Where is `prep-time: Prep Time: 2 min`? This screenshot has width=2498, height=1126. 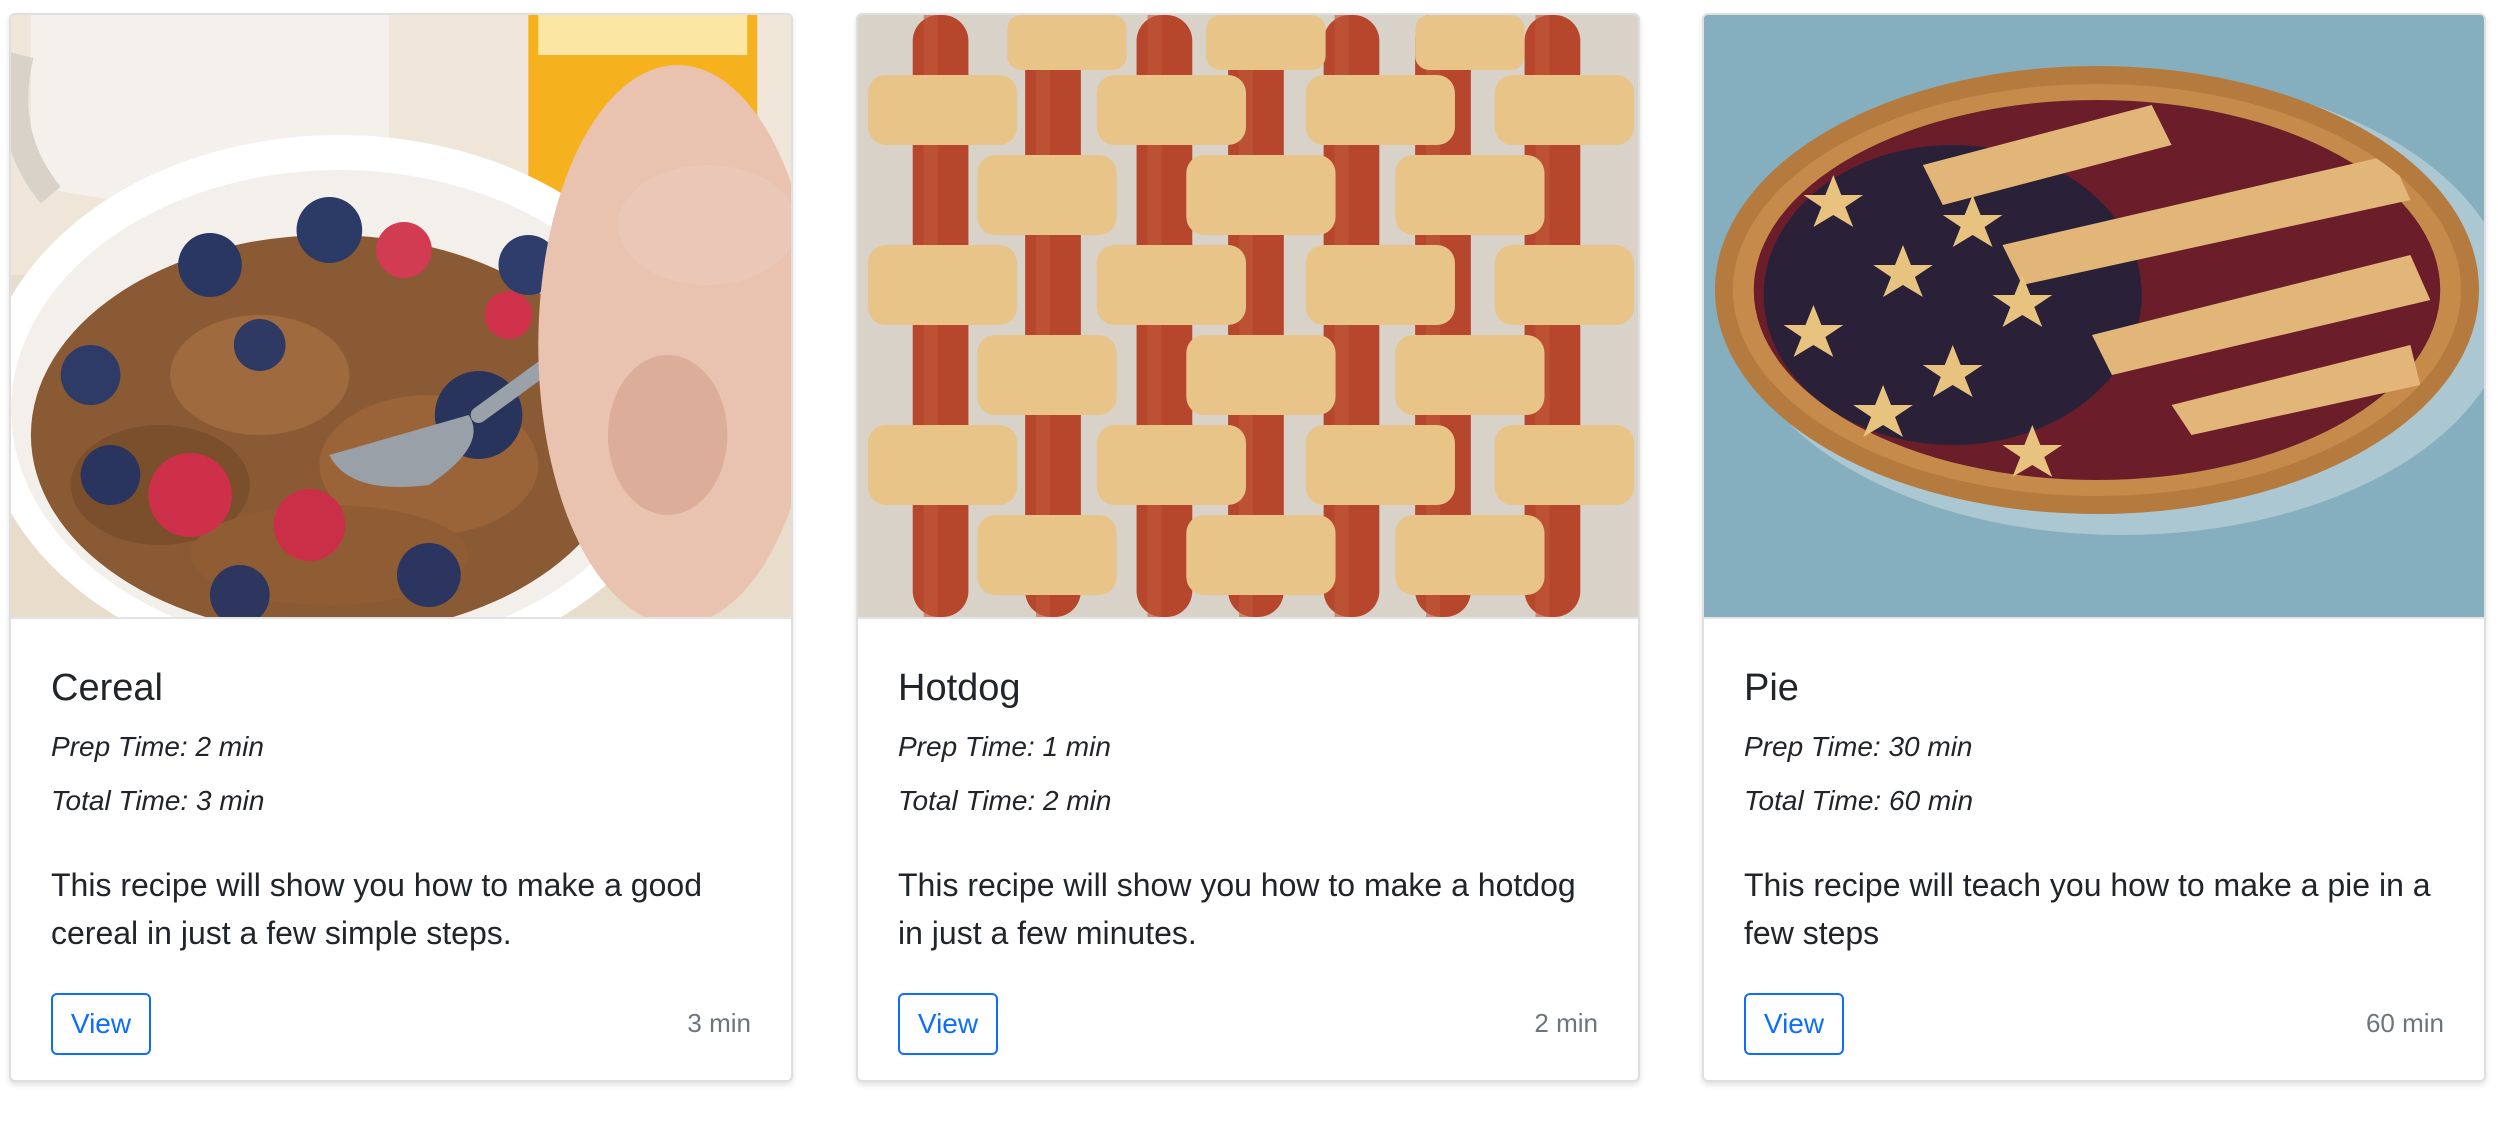
prep-time: Prep Time: 2 min is located at coordinates (157, 746).